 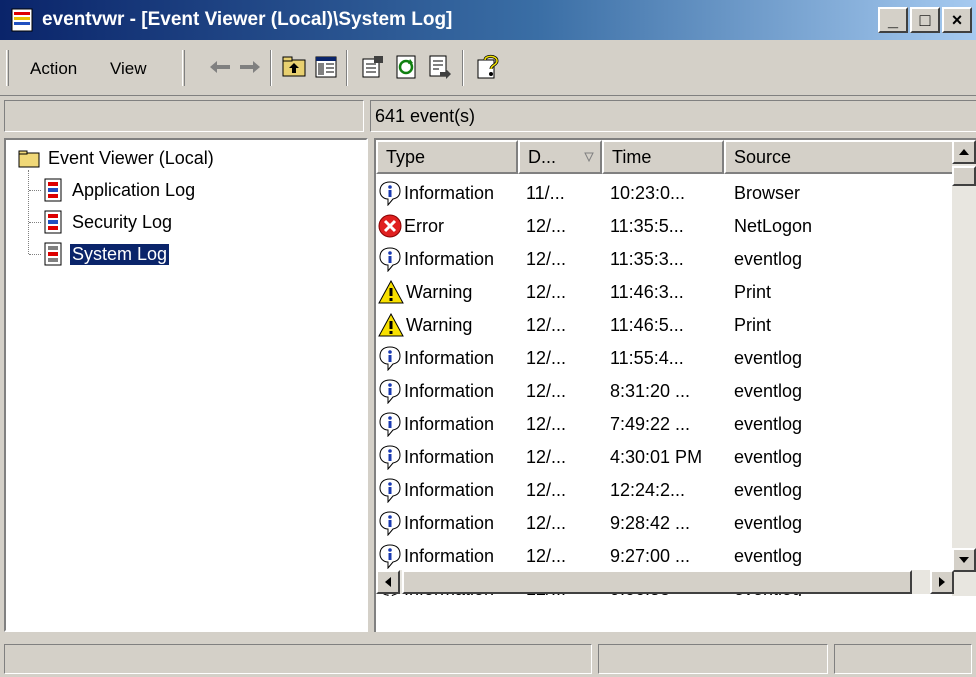 I want to click on scroll-right-button, so click(x=942, y=582).